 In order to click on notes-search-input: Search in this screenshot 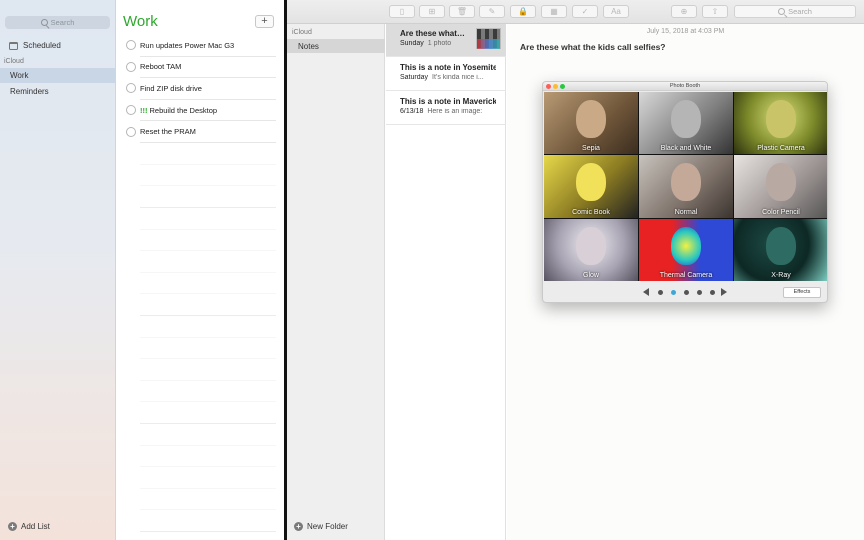, I will do `click(795, 11)`.